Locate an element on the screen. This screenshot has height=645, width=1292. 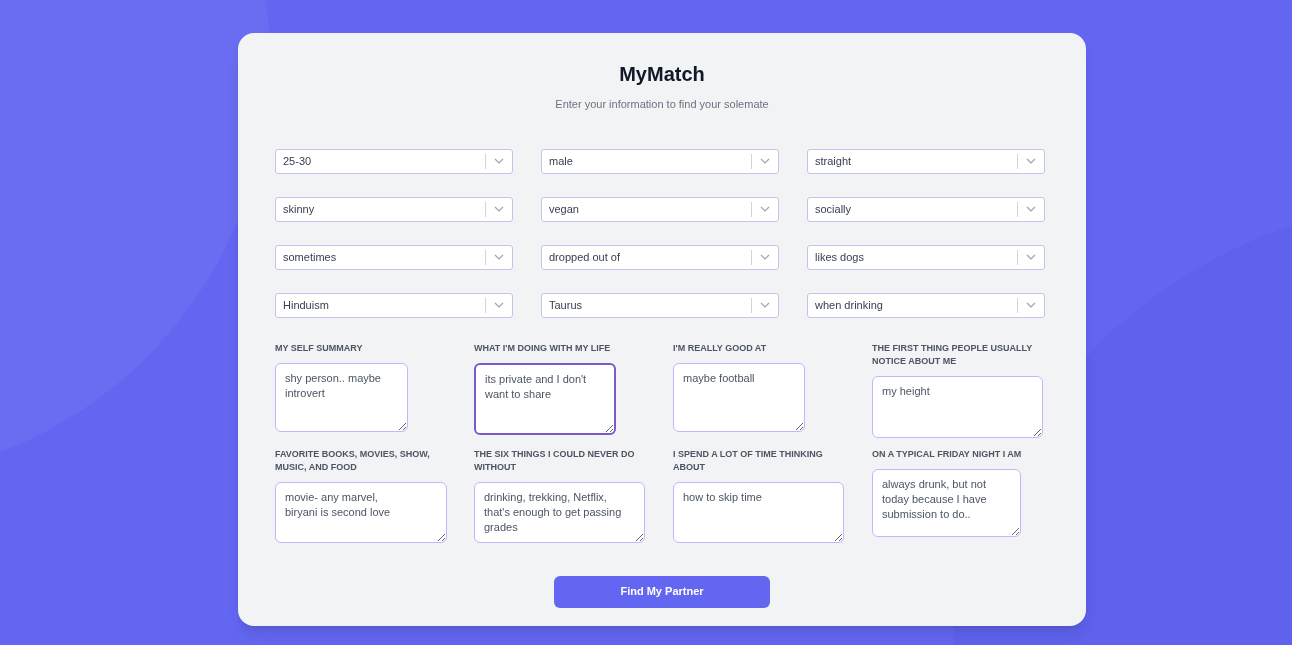
select-field: vegan is located at coordinates (660, 209).